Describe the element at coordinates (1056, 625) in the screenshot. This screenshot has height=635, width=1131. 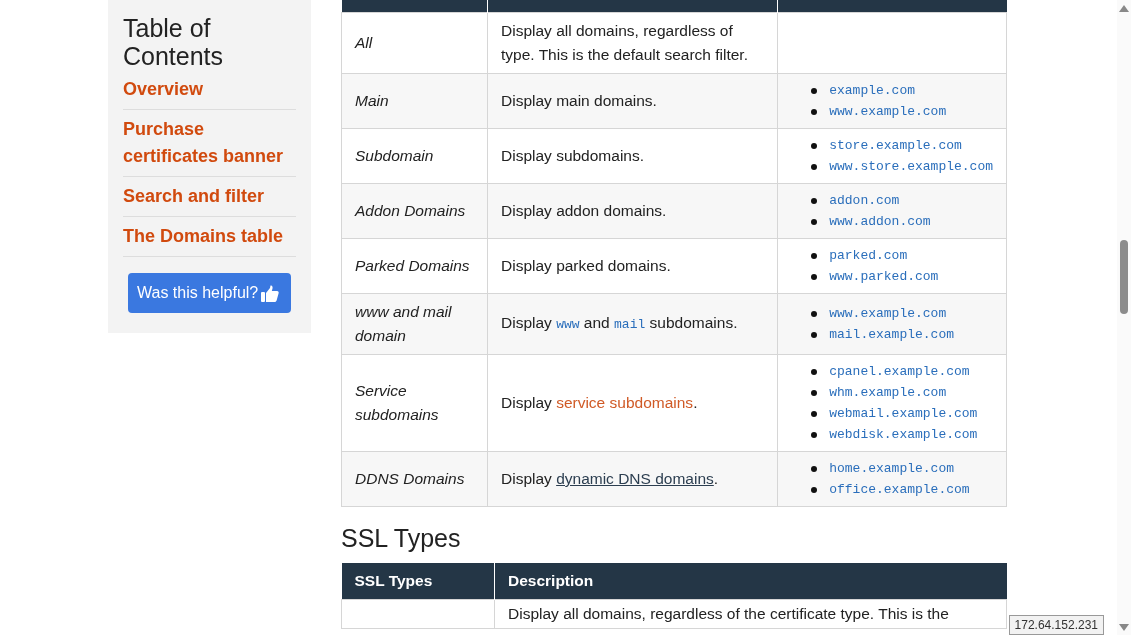
I see `ip-tooltip: 172.64.152.231` at that location.